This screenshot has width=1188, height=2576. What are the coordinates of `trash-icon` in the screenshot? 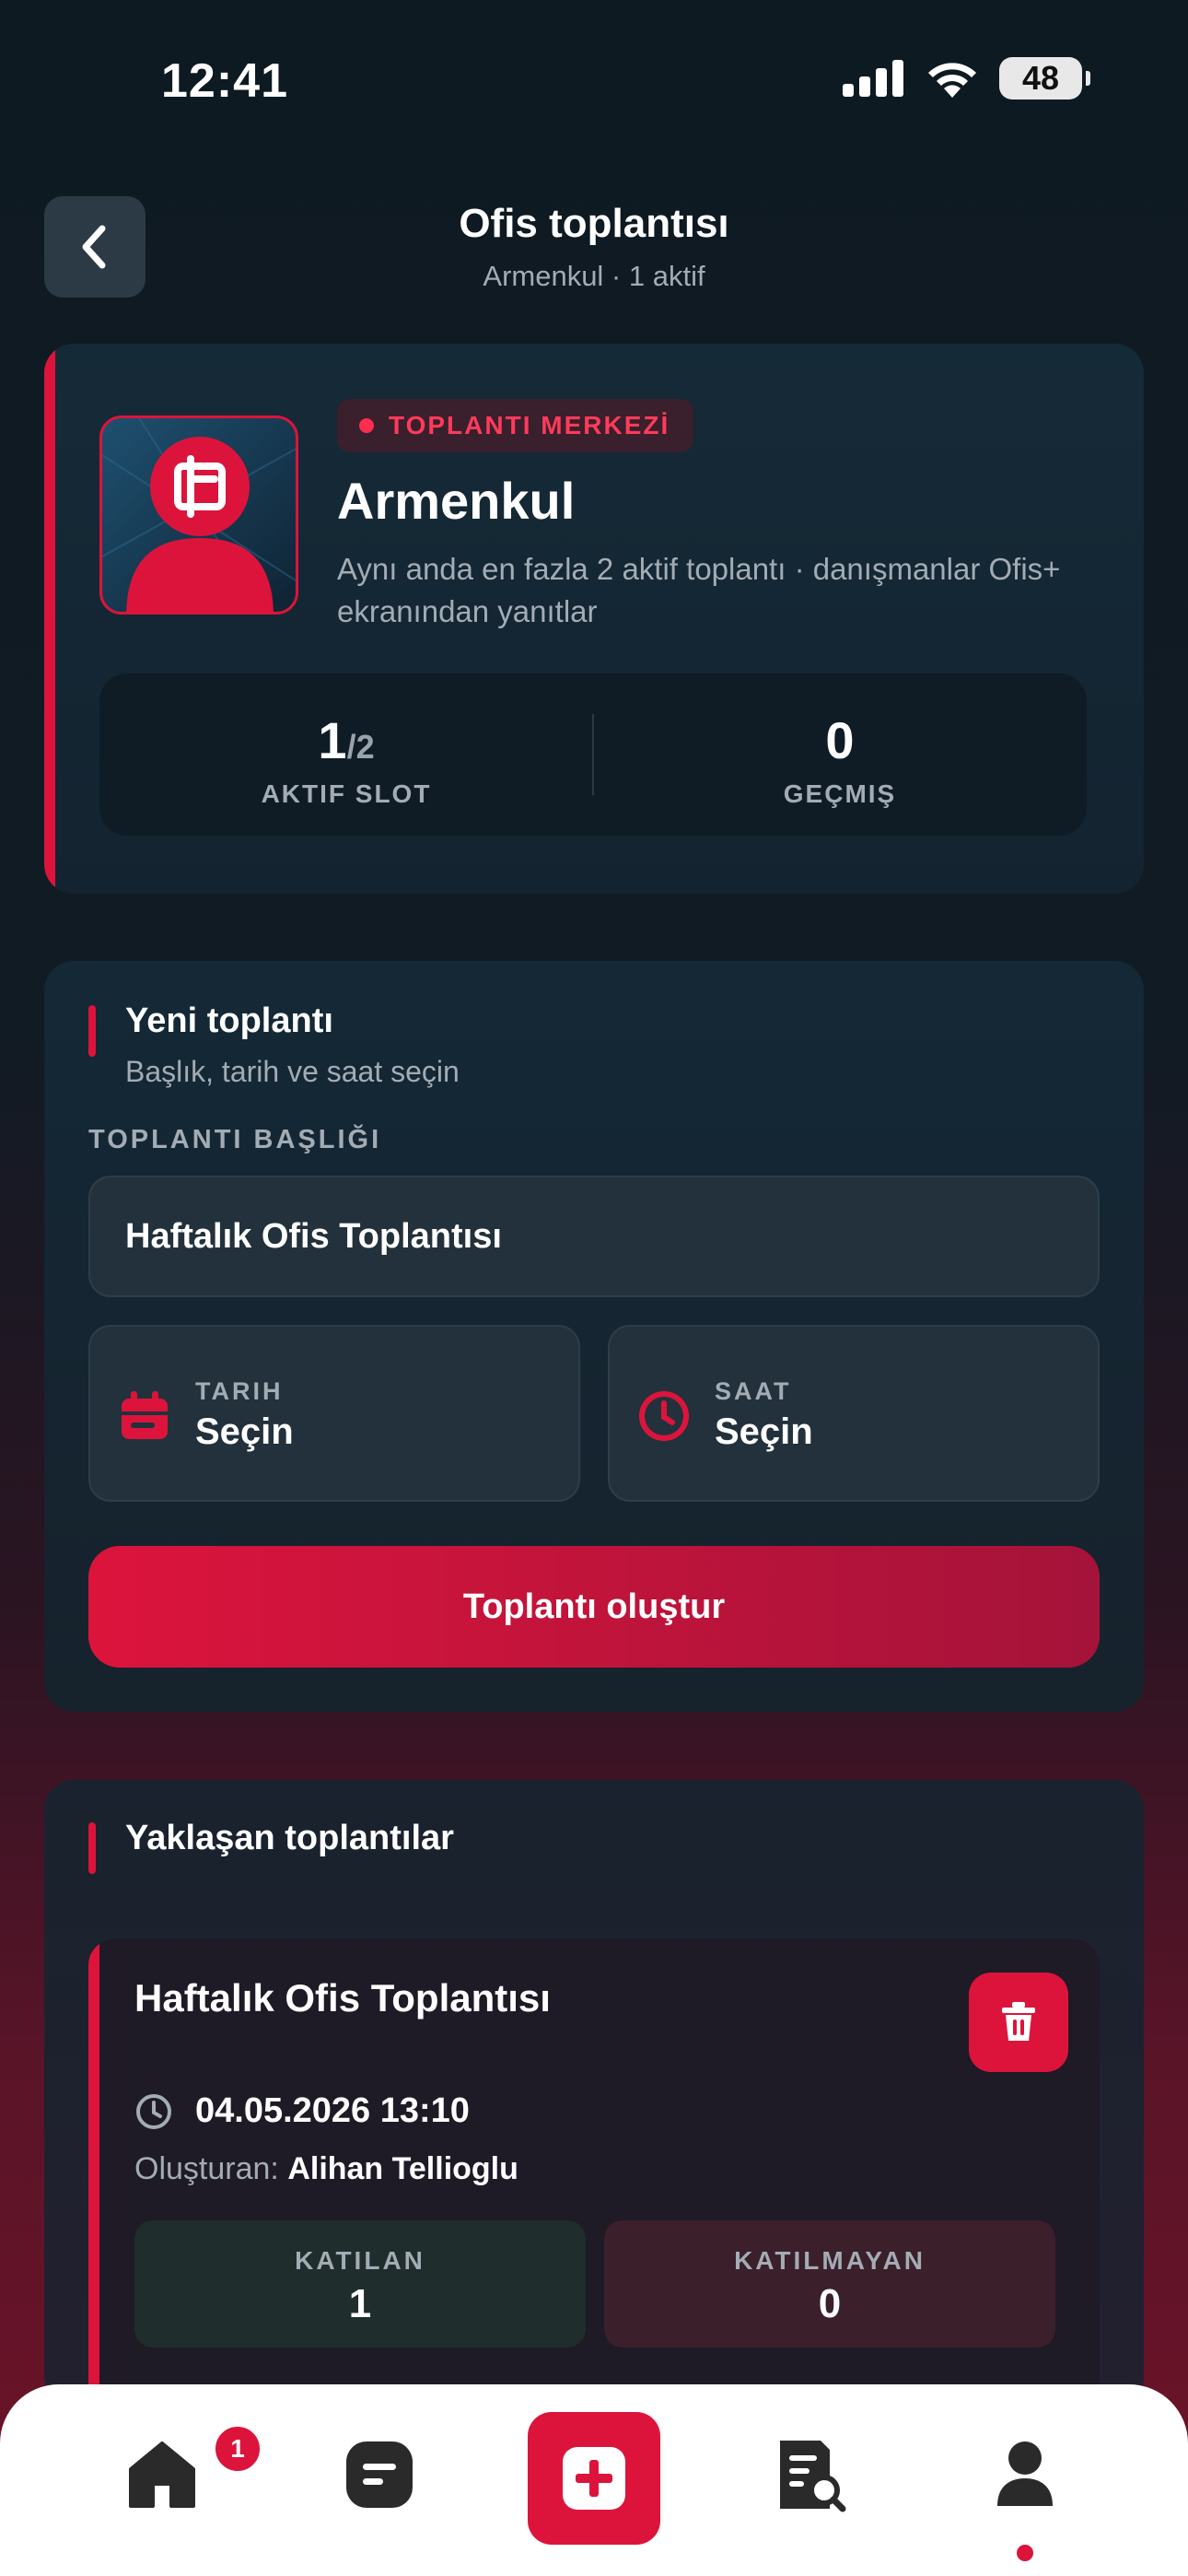 It's located at (1019, 2022).